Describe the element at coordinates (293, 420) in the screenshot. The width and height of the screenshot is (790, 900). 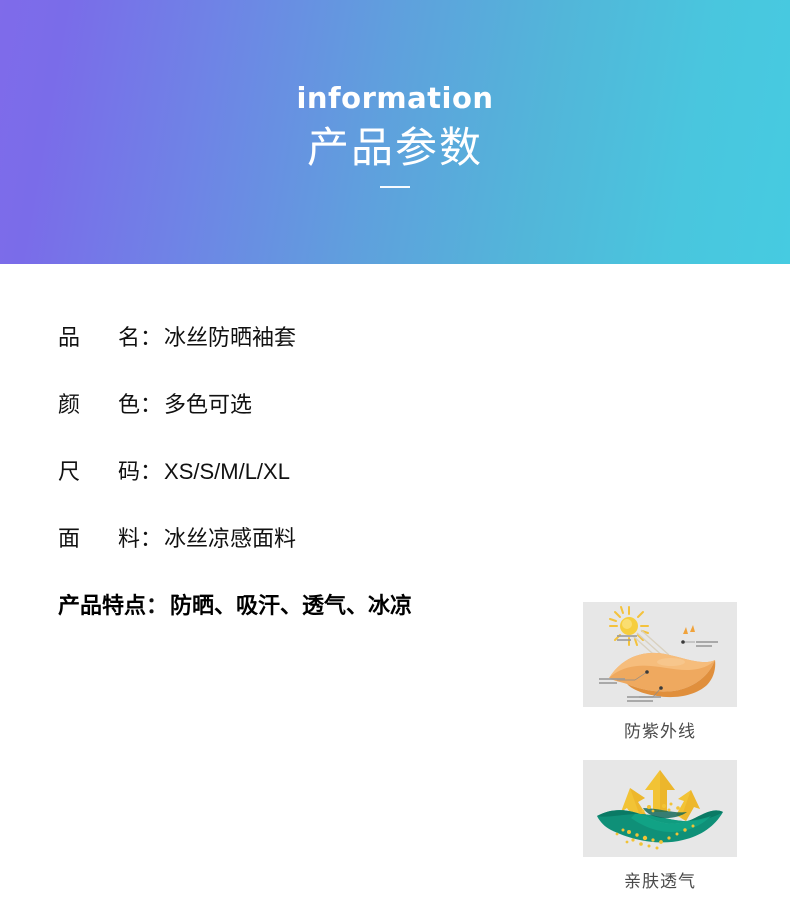
I see `spec-row-color: 颜 色 ： 多色可选` at that location.